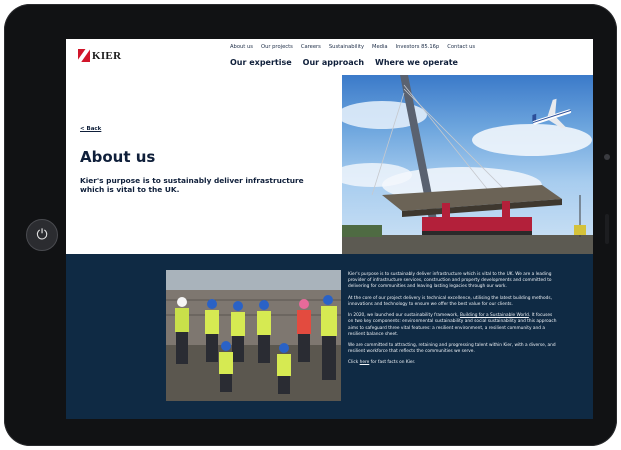 The height and width of the screenshot is (450, 621). I want to click on kier-logo: KIER, so click(99, 55).